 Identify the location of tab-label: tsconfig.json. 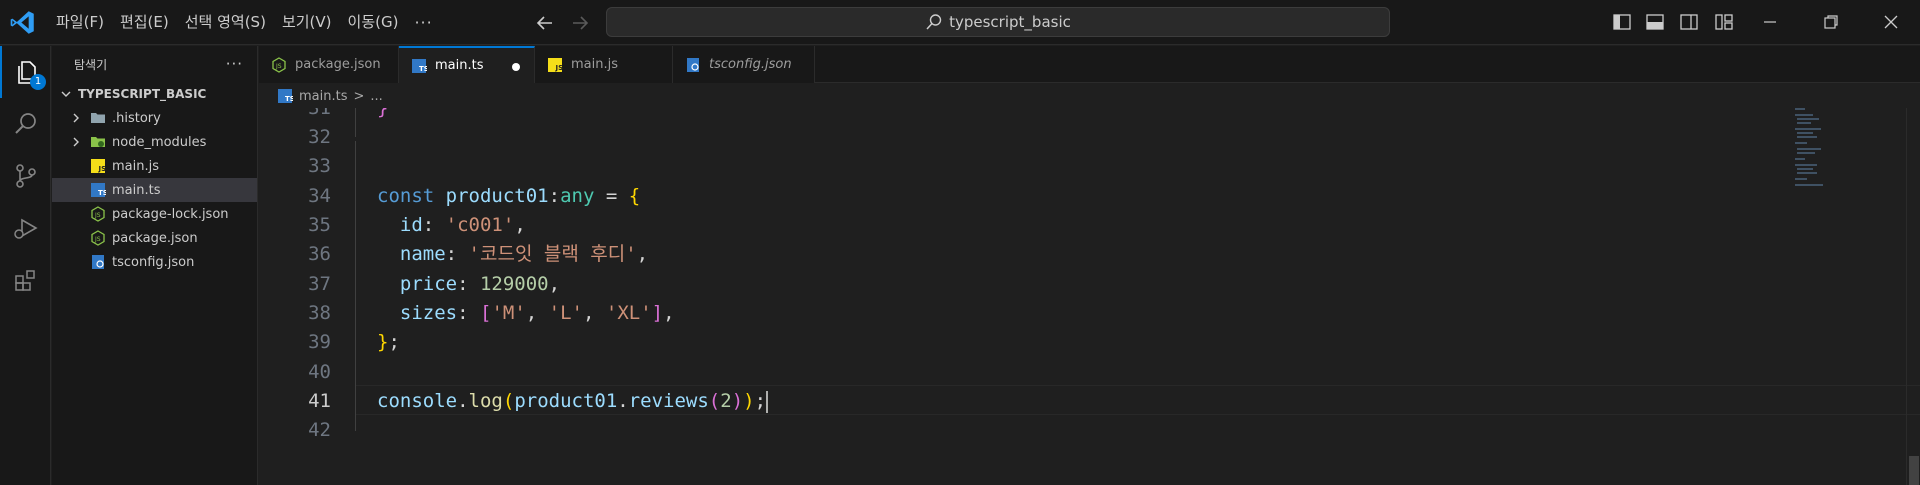
(750, 64).